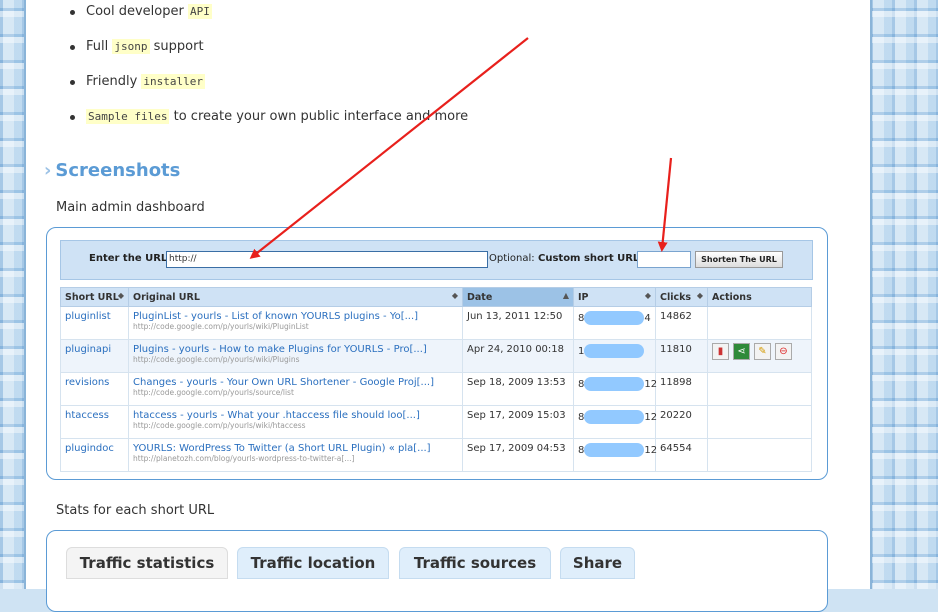 This screenshot has width=938, height=612. I want to click on date-cell: Jun 13, 2011 12:50, so click(515, 316).